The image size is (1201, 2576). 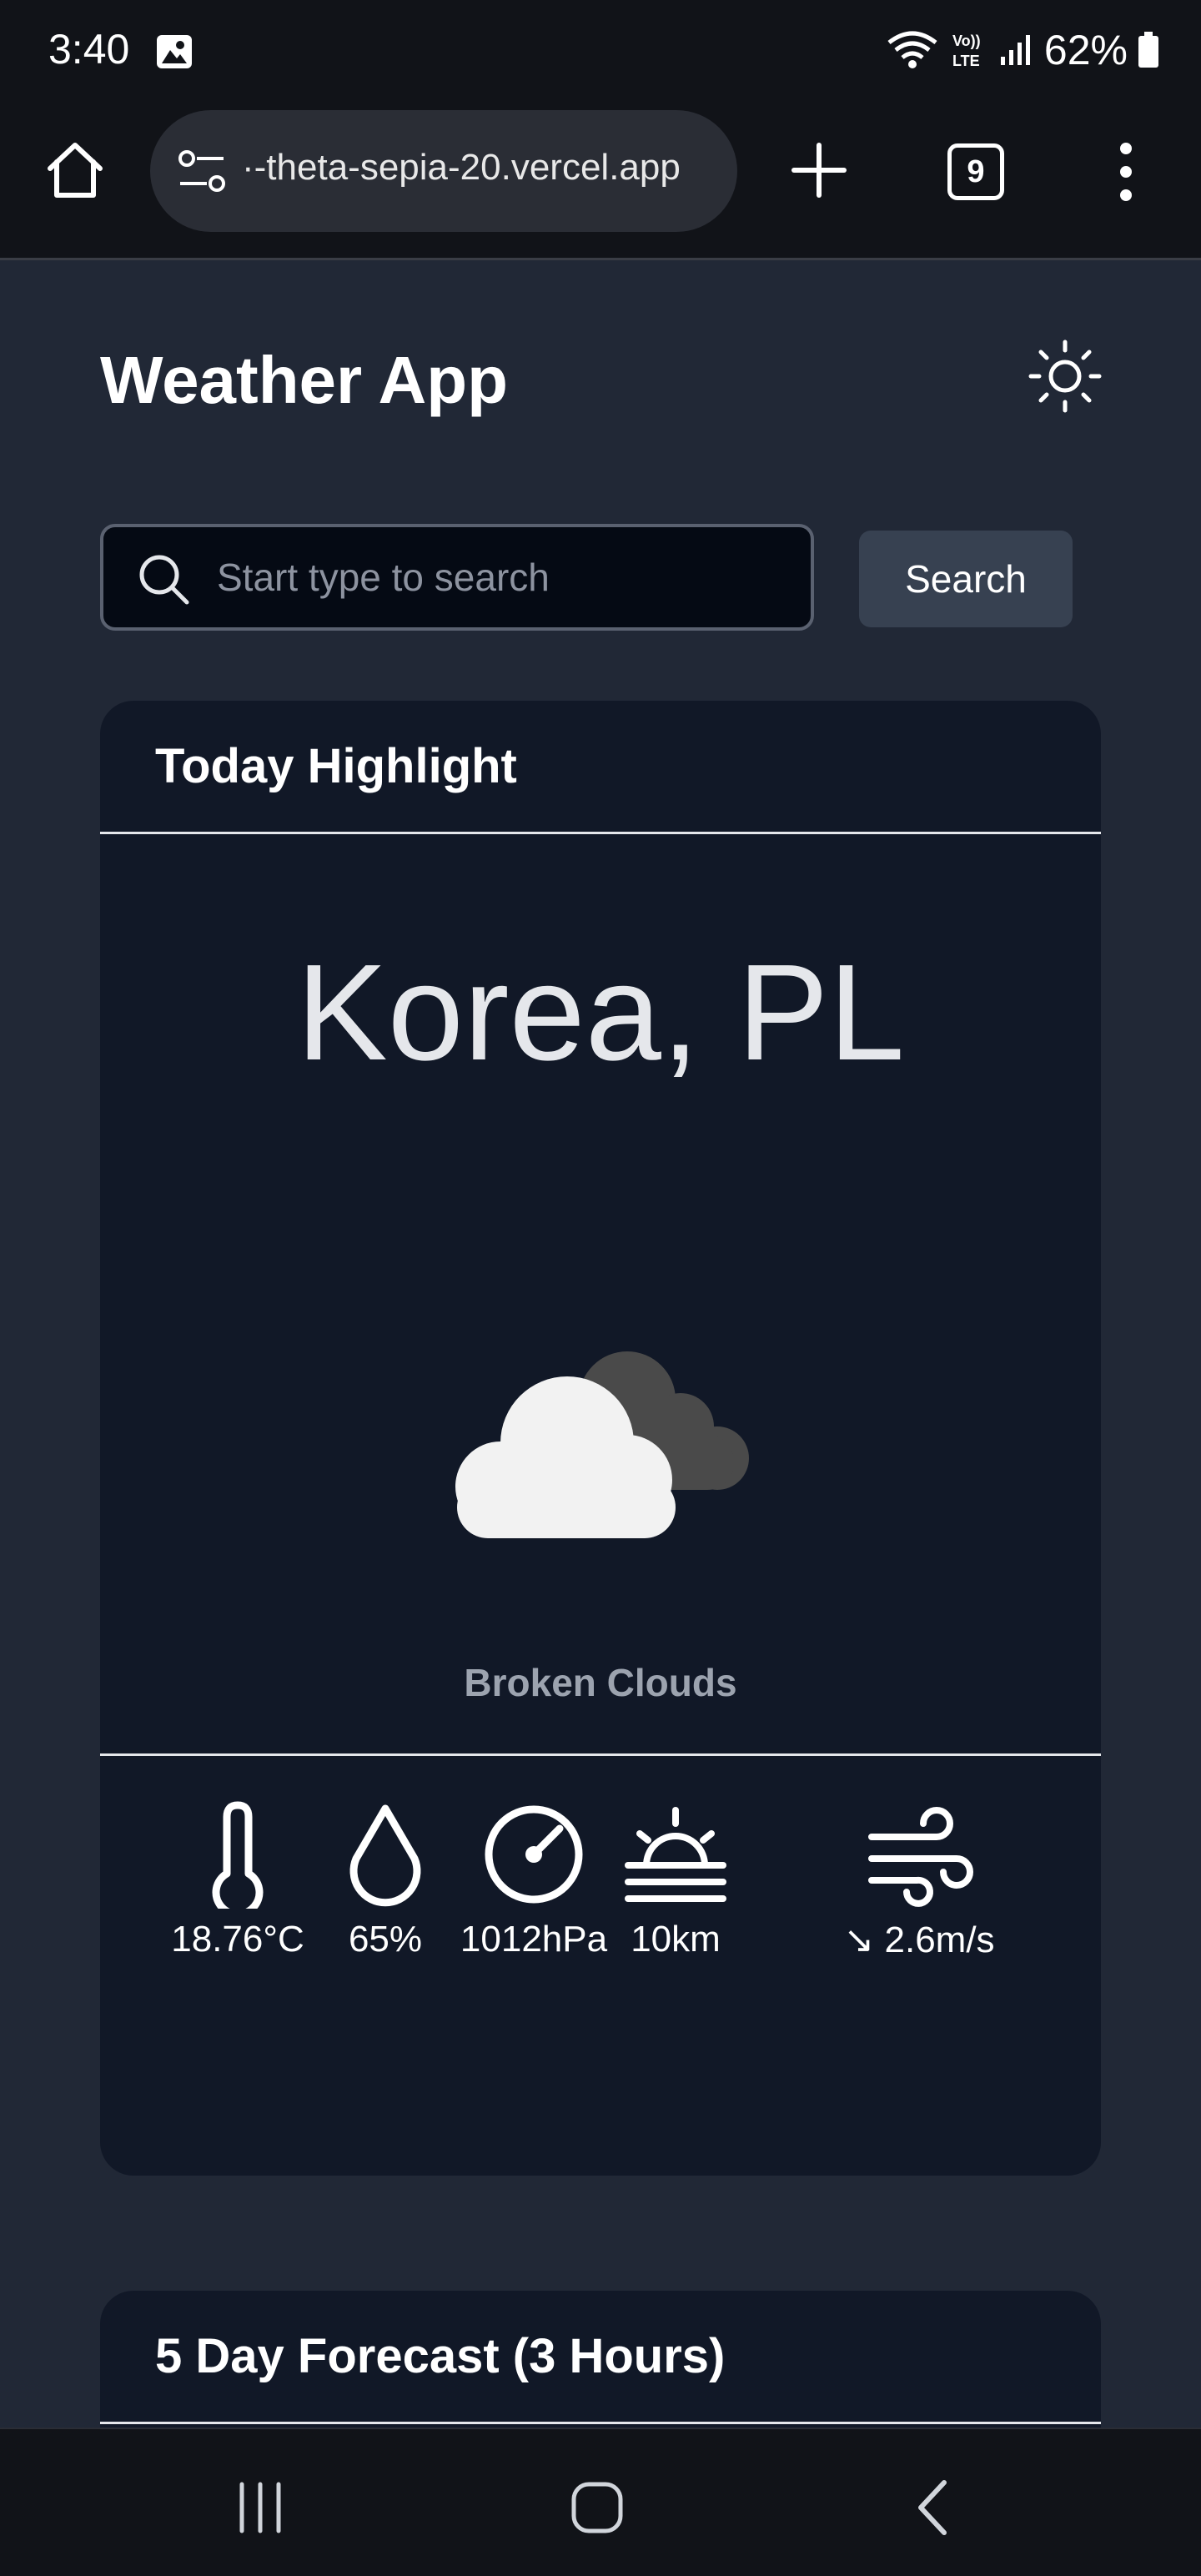 What do you see at coordinates (1015, 50) in the screenshot?
I see `signal-icon` at bounding box center [1015, 50].